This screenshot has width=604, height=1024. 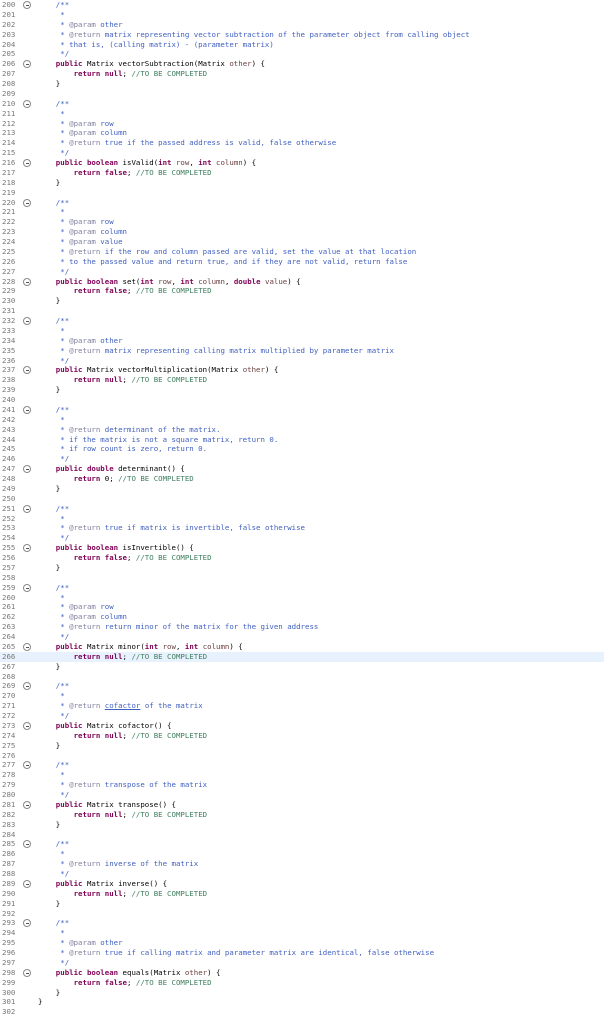 I want to click on code-line: 232 /**, so click(x=302, y=321).